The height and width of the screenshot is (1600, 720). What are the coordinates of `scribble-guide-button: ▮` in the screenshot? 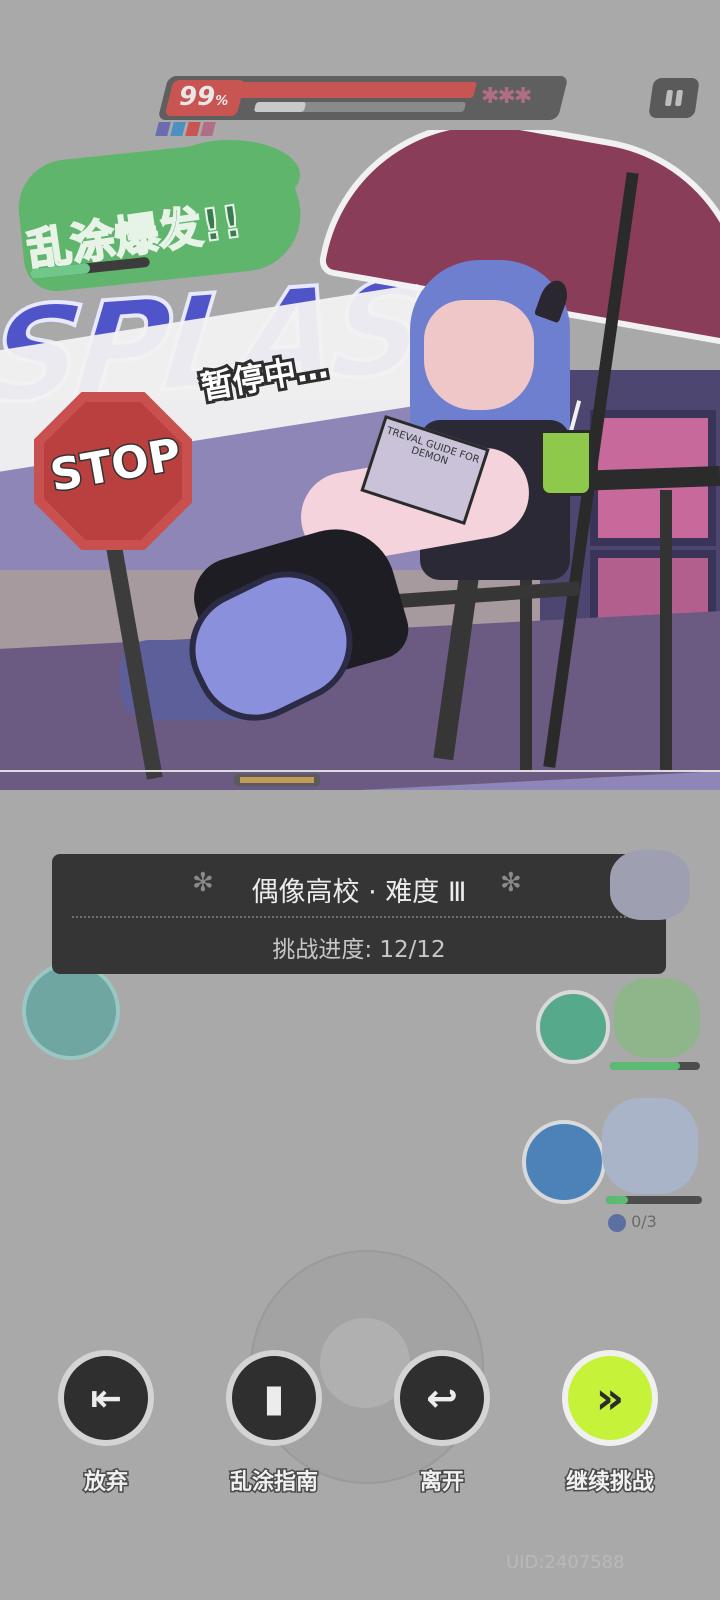 It's located at (274, 1398).